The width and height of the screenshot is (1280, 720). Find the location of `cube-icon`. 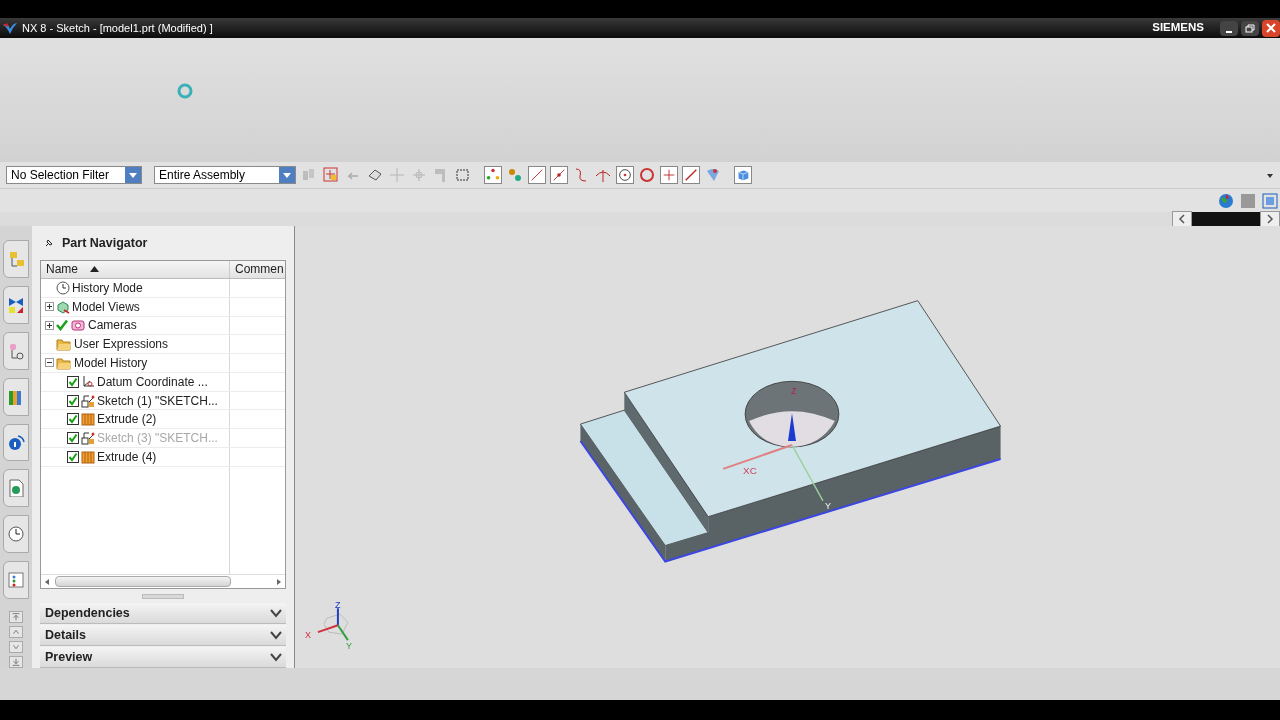

cube-icon is located at coordinates (743, 175).